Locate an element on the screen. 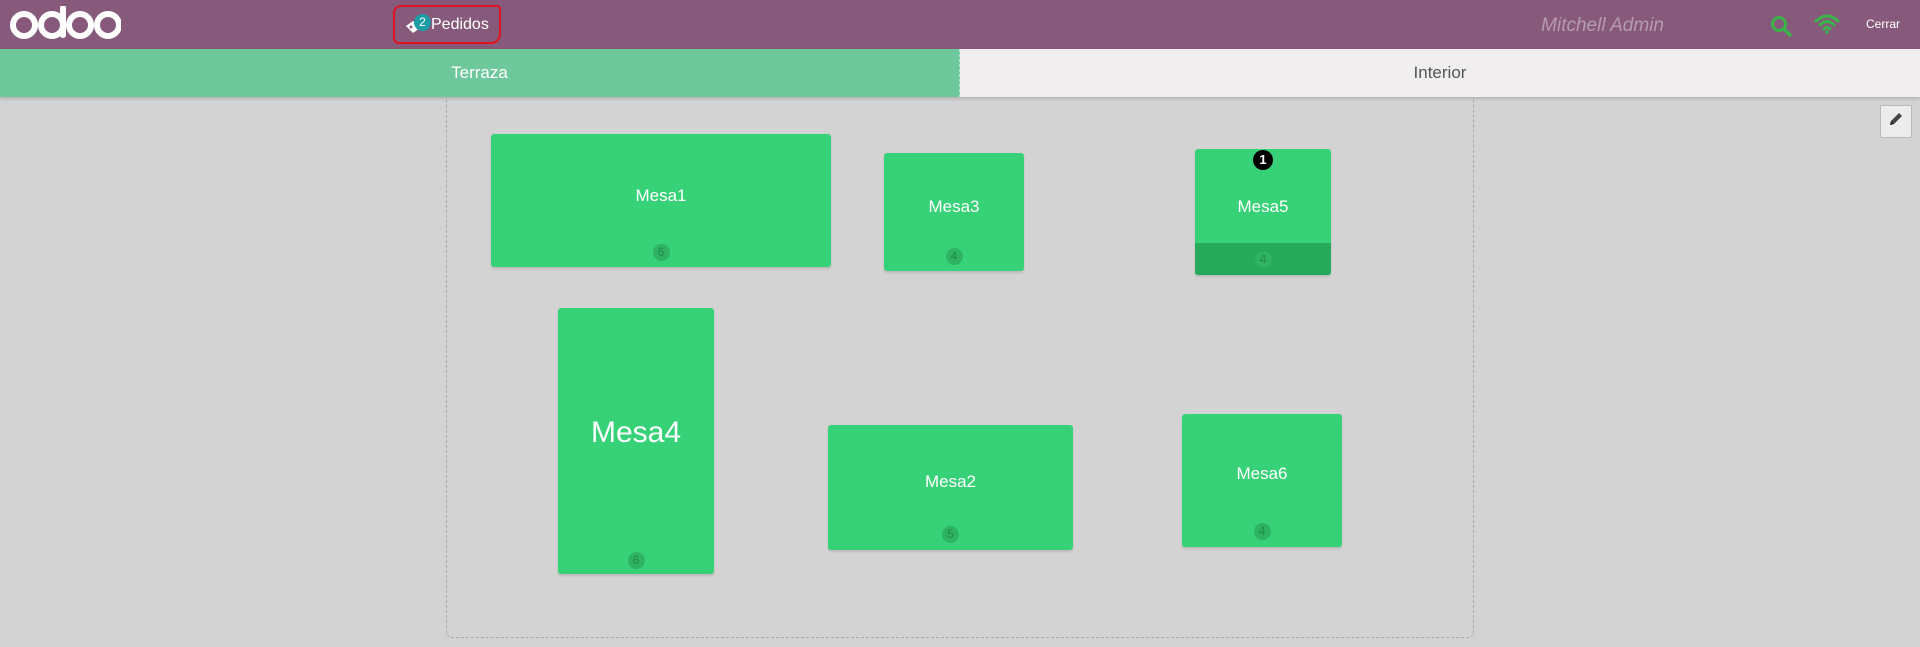 The image size is (1920, 647). floor-tab-label: Interior is located at coordinates (1440, 72).